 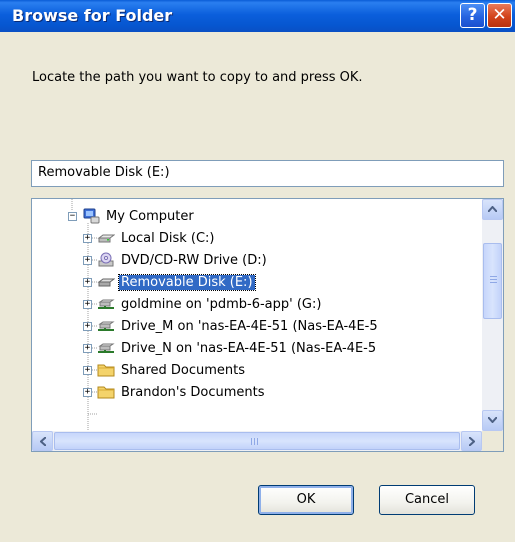 What do you see at coordinates (91, 216) in the screenshot?
I see `computer-icon` at bounding box center [91, 216].